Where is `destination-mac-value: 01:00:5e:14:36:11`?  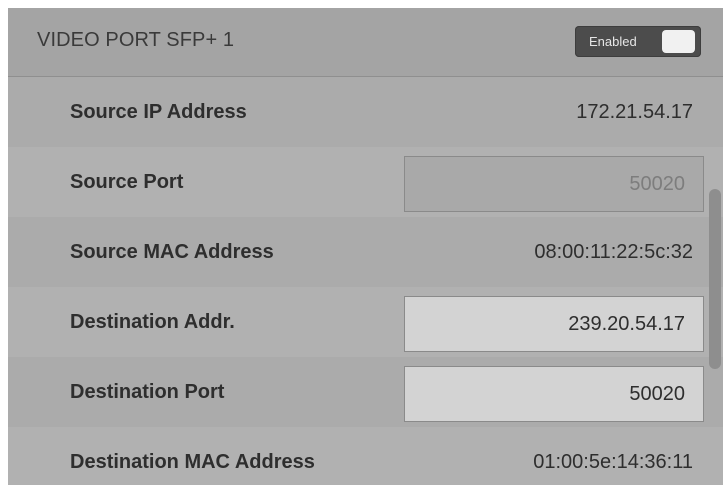 destination-mac-value: 01:00:5e:14:36:11 is located at coordinates (613, 462).